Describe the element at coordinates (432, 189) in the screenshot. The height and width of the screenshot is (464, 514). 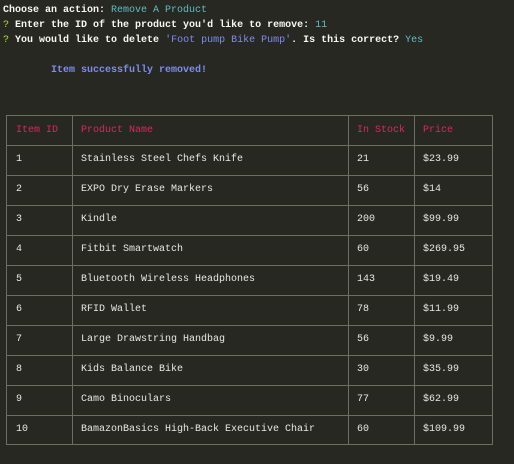
I see `cell-price: $14` at that location.